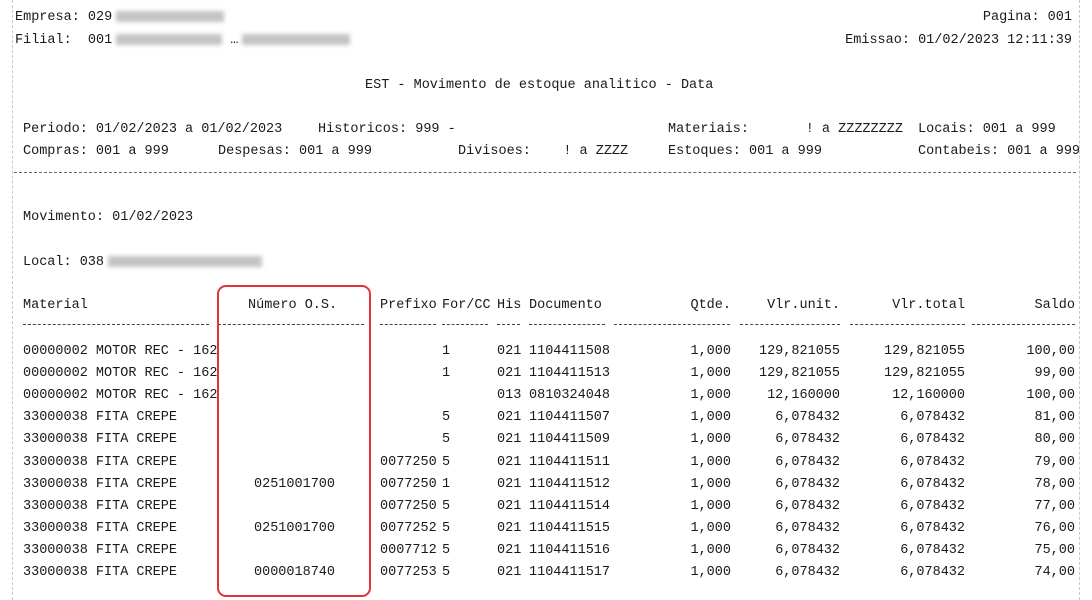 This screenshot has height=600, width=1092. Describe the element at coordinates (745, 151) in the screenshot. I see `filter-estoques: Estoques: 001 a 999` at that location.